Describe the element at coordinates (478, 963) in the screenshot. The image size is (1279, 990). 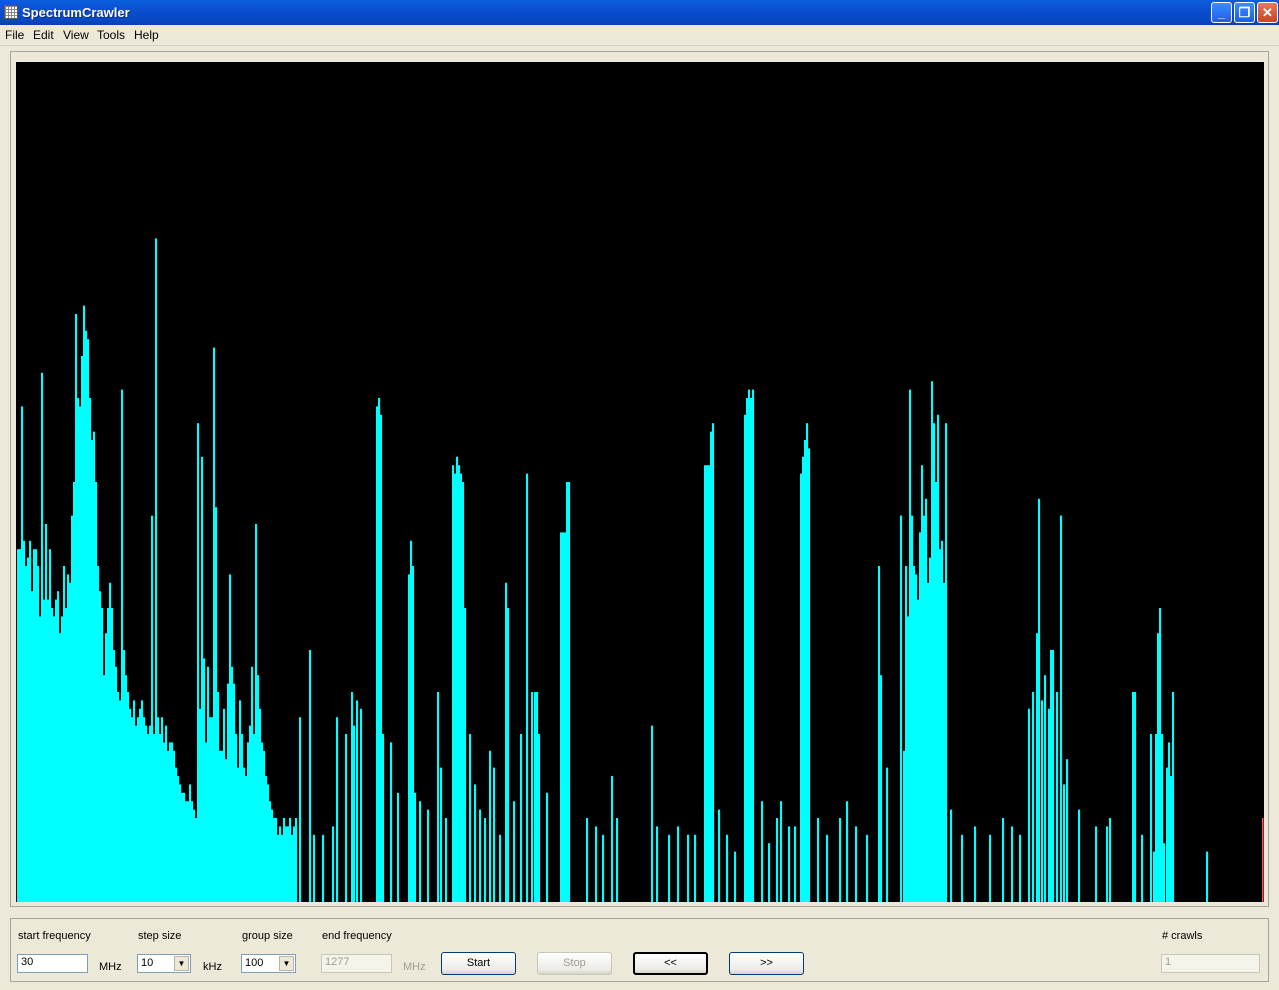
I see `start-button: Start` at that location.